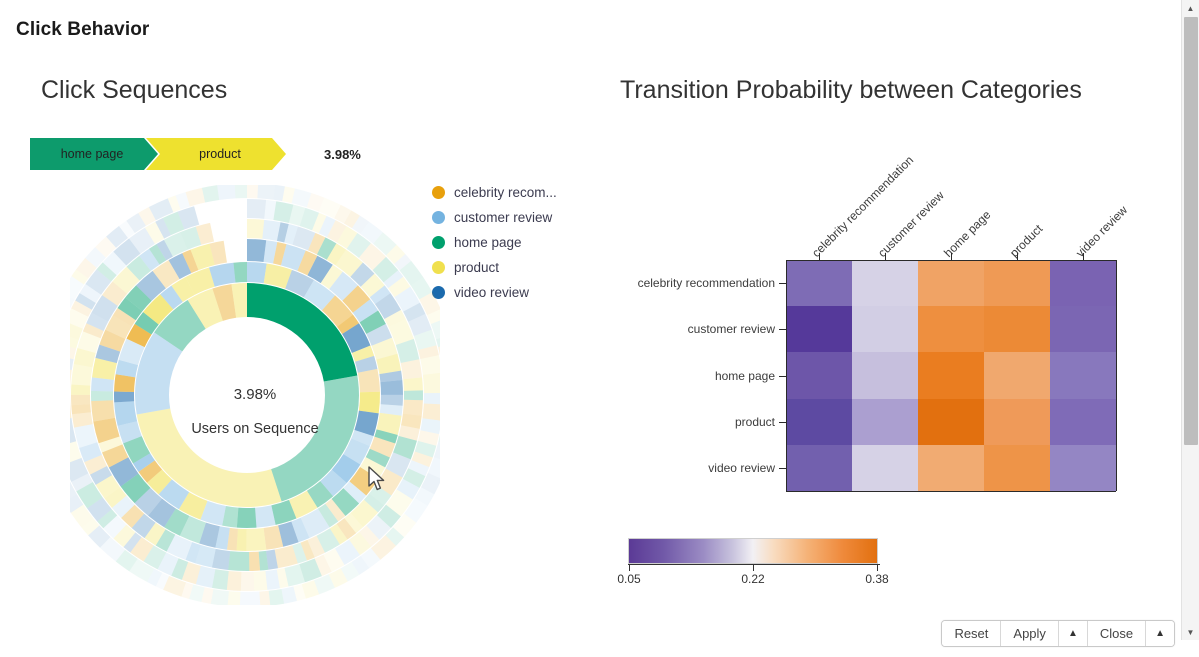  I want to click on heatmap-colorbar: 0.05 0.22 0.38, so click(753, 564).